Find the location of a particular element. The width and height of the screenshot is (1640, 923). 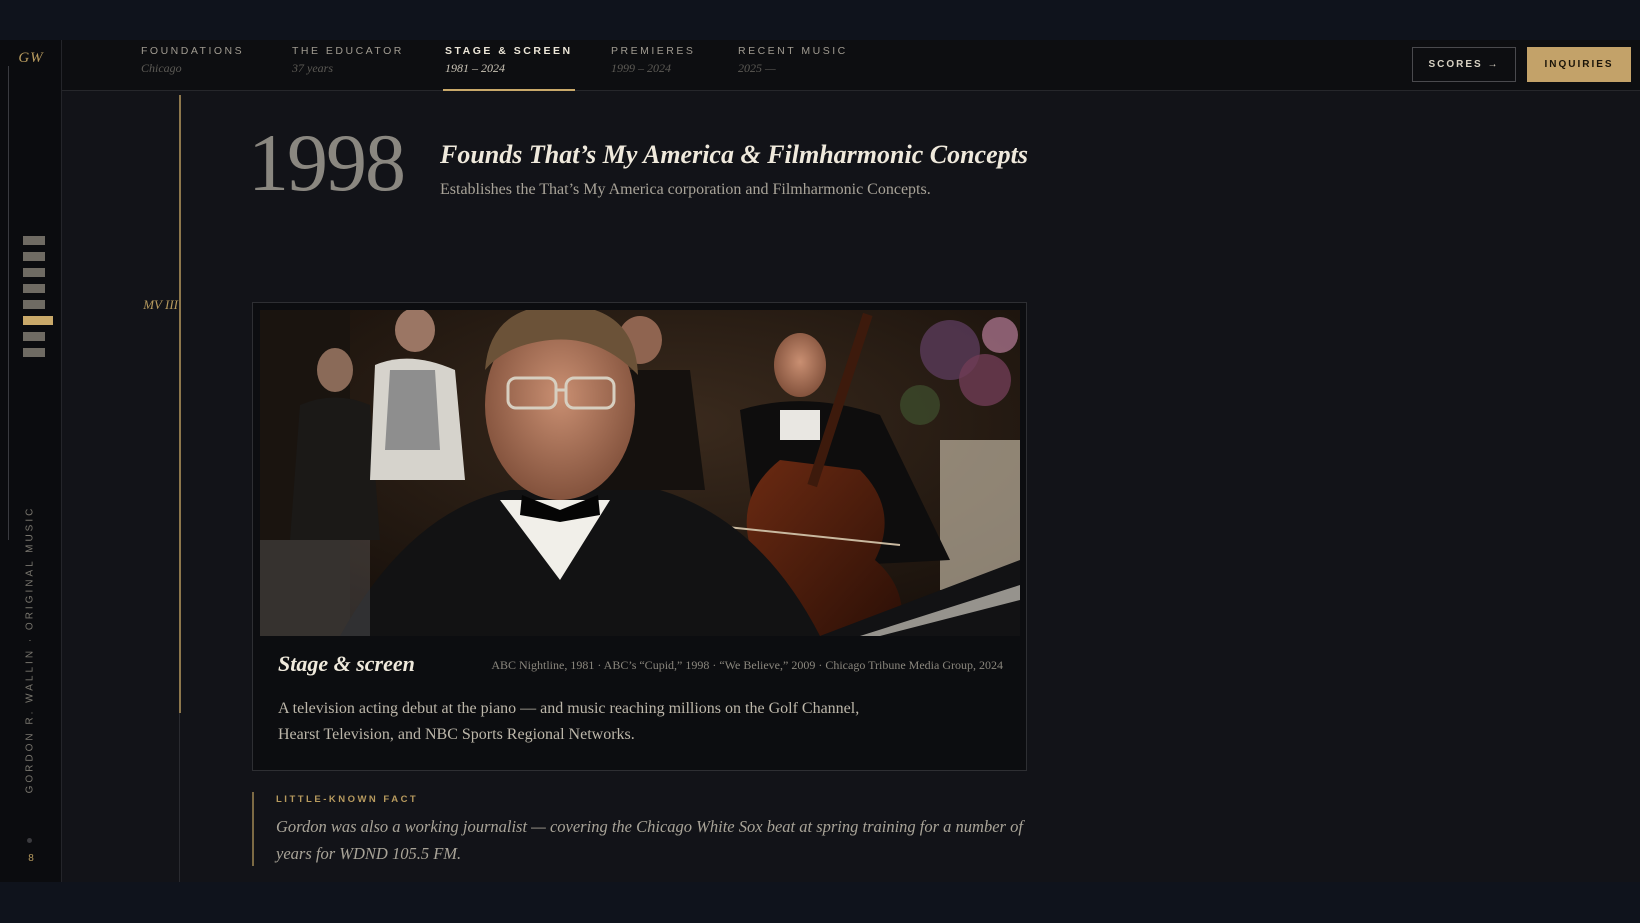

inquiries-button: INQUIRIES is located at coordinates (1579, 64).